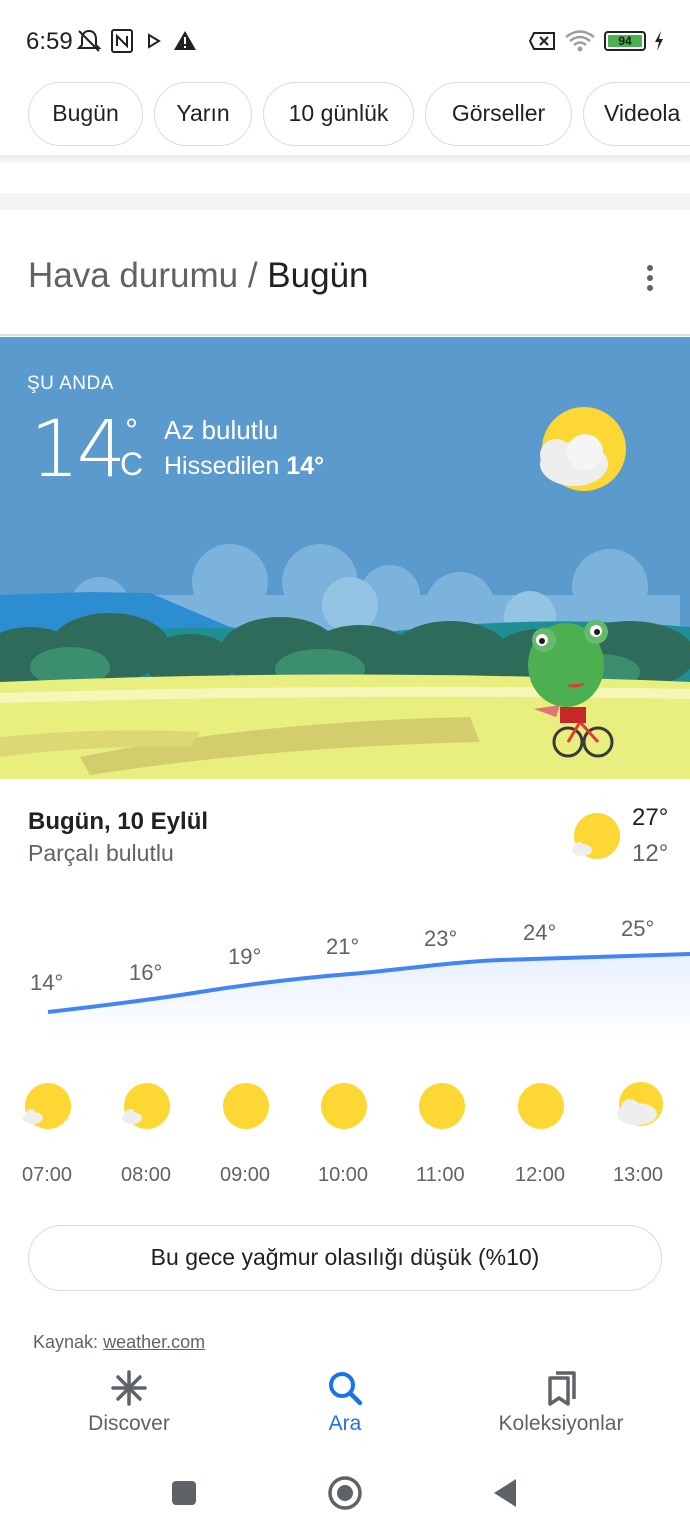  I want to click on bottom-nav: Discover Ara Koleksiyonlar, so click(345, 1402).